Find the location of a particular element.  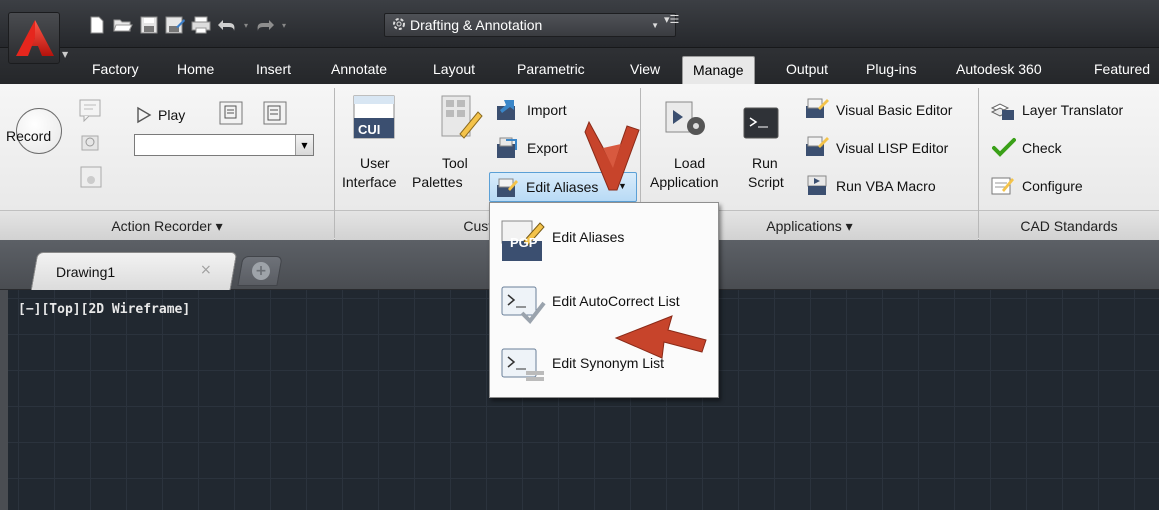

load-application-label-line2: Application is located at coordinates (684, 182).